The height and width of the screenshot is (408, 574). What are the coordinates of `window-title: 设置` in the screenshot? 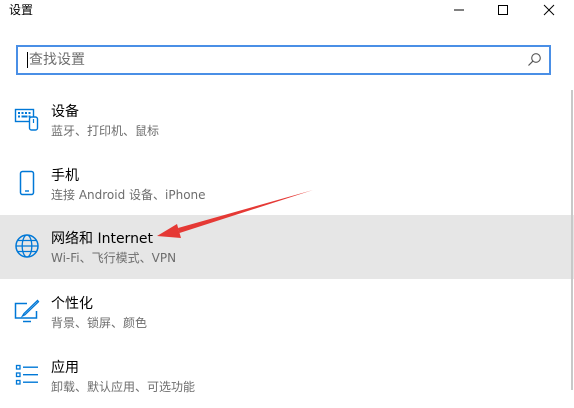 It's located at (21, 10).